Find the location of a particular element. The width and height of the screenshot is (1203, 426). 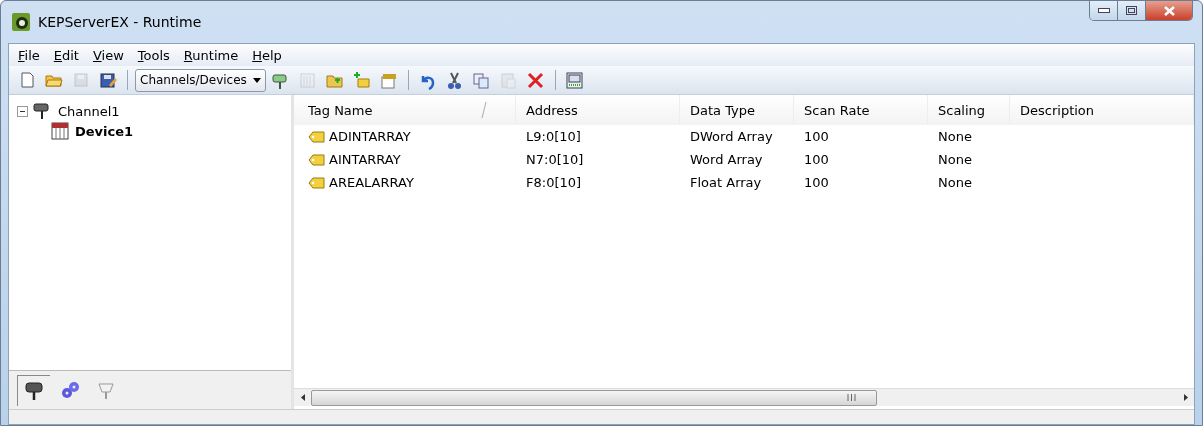

table-cell: DWord Array is located at coordinates (731, 136).